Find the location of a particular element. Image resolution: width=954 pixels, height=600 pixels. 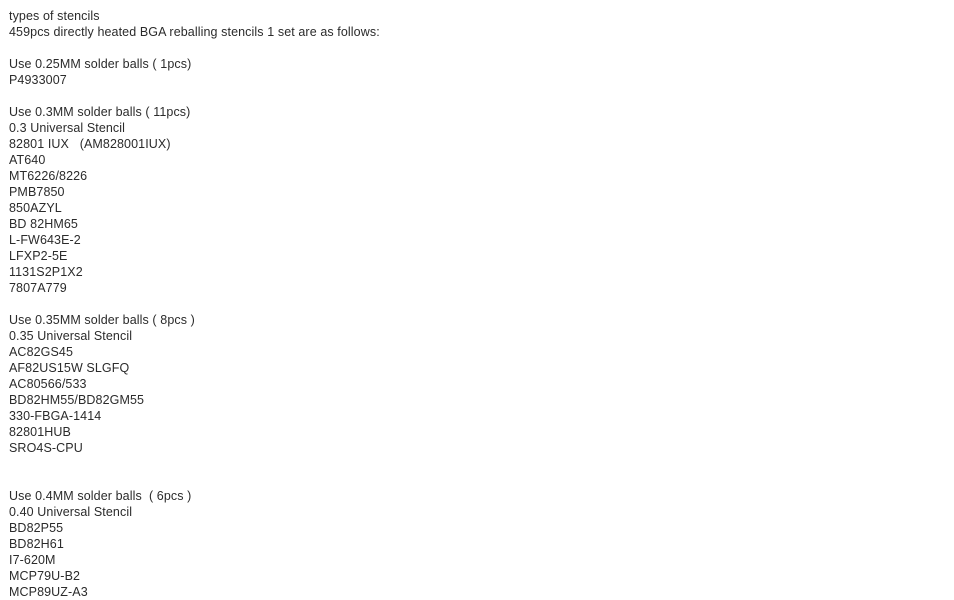

stencil-item: 82801HUB is located at coordinates (40, 432).